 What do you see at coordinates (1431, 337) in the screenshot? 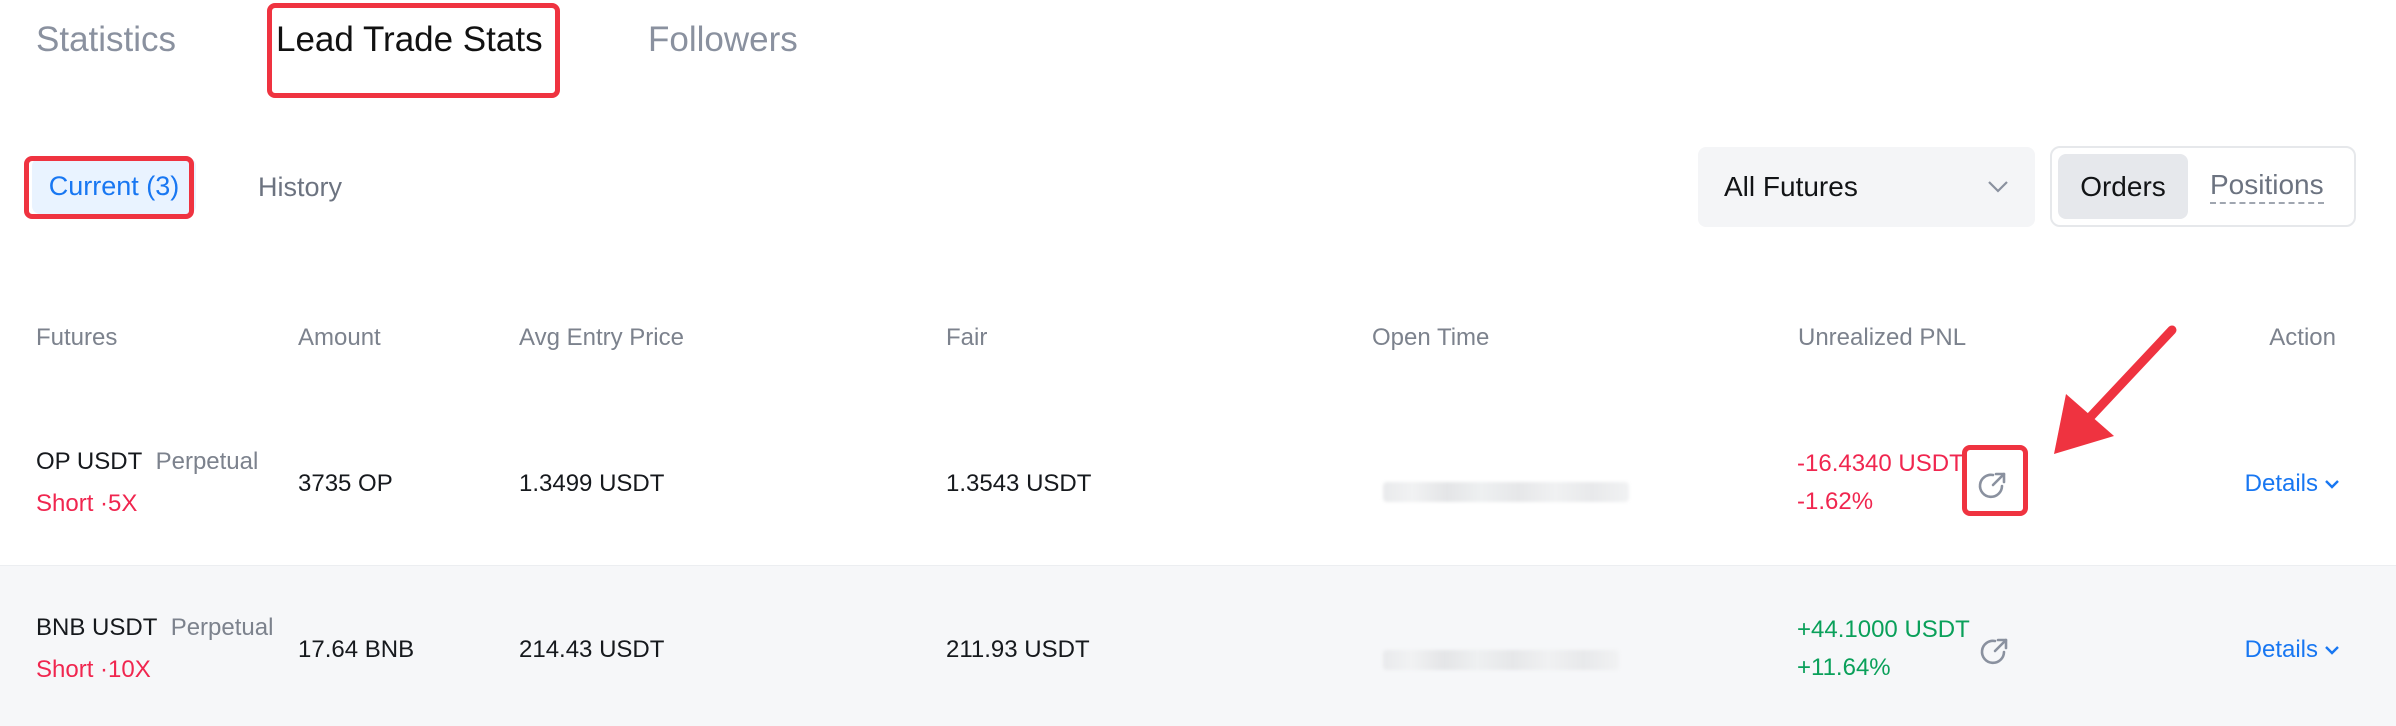
I see `header-open-time: Open Time` at bounding box center [1431, 337].